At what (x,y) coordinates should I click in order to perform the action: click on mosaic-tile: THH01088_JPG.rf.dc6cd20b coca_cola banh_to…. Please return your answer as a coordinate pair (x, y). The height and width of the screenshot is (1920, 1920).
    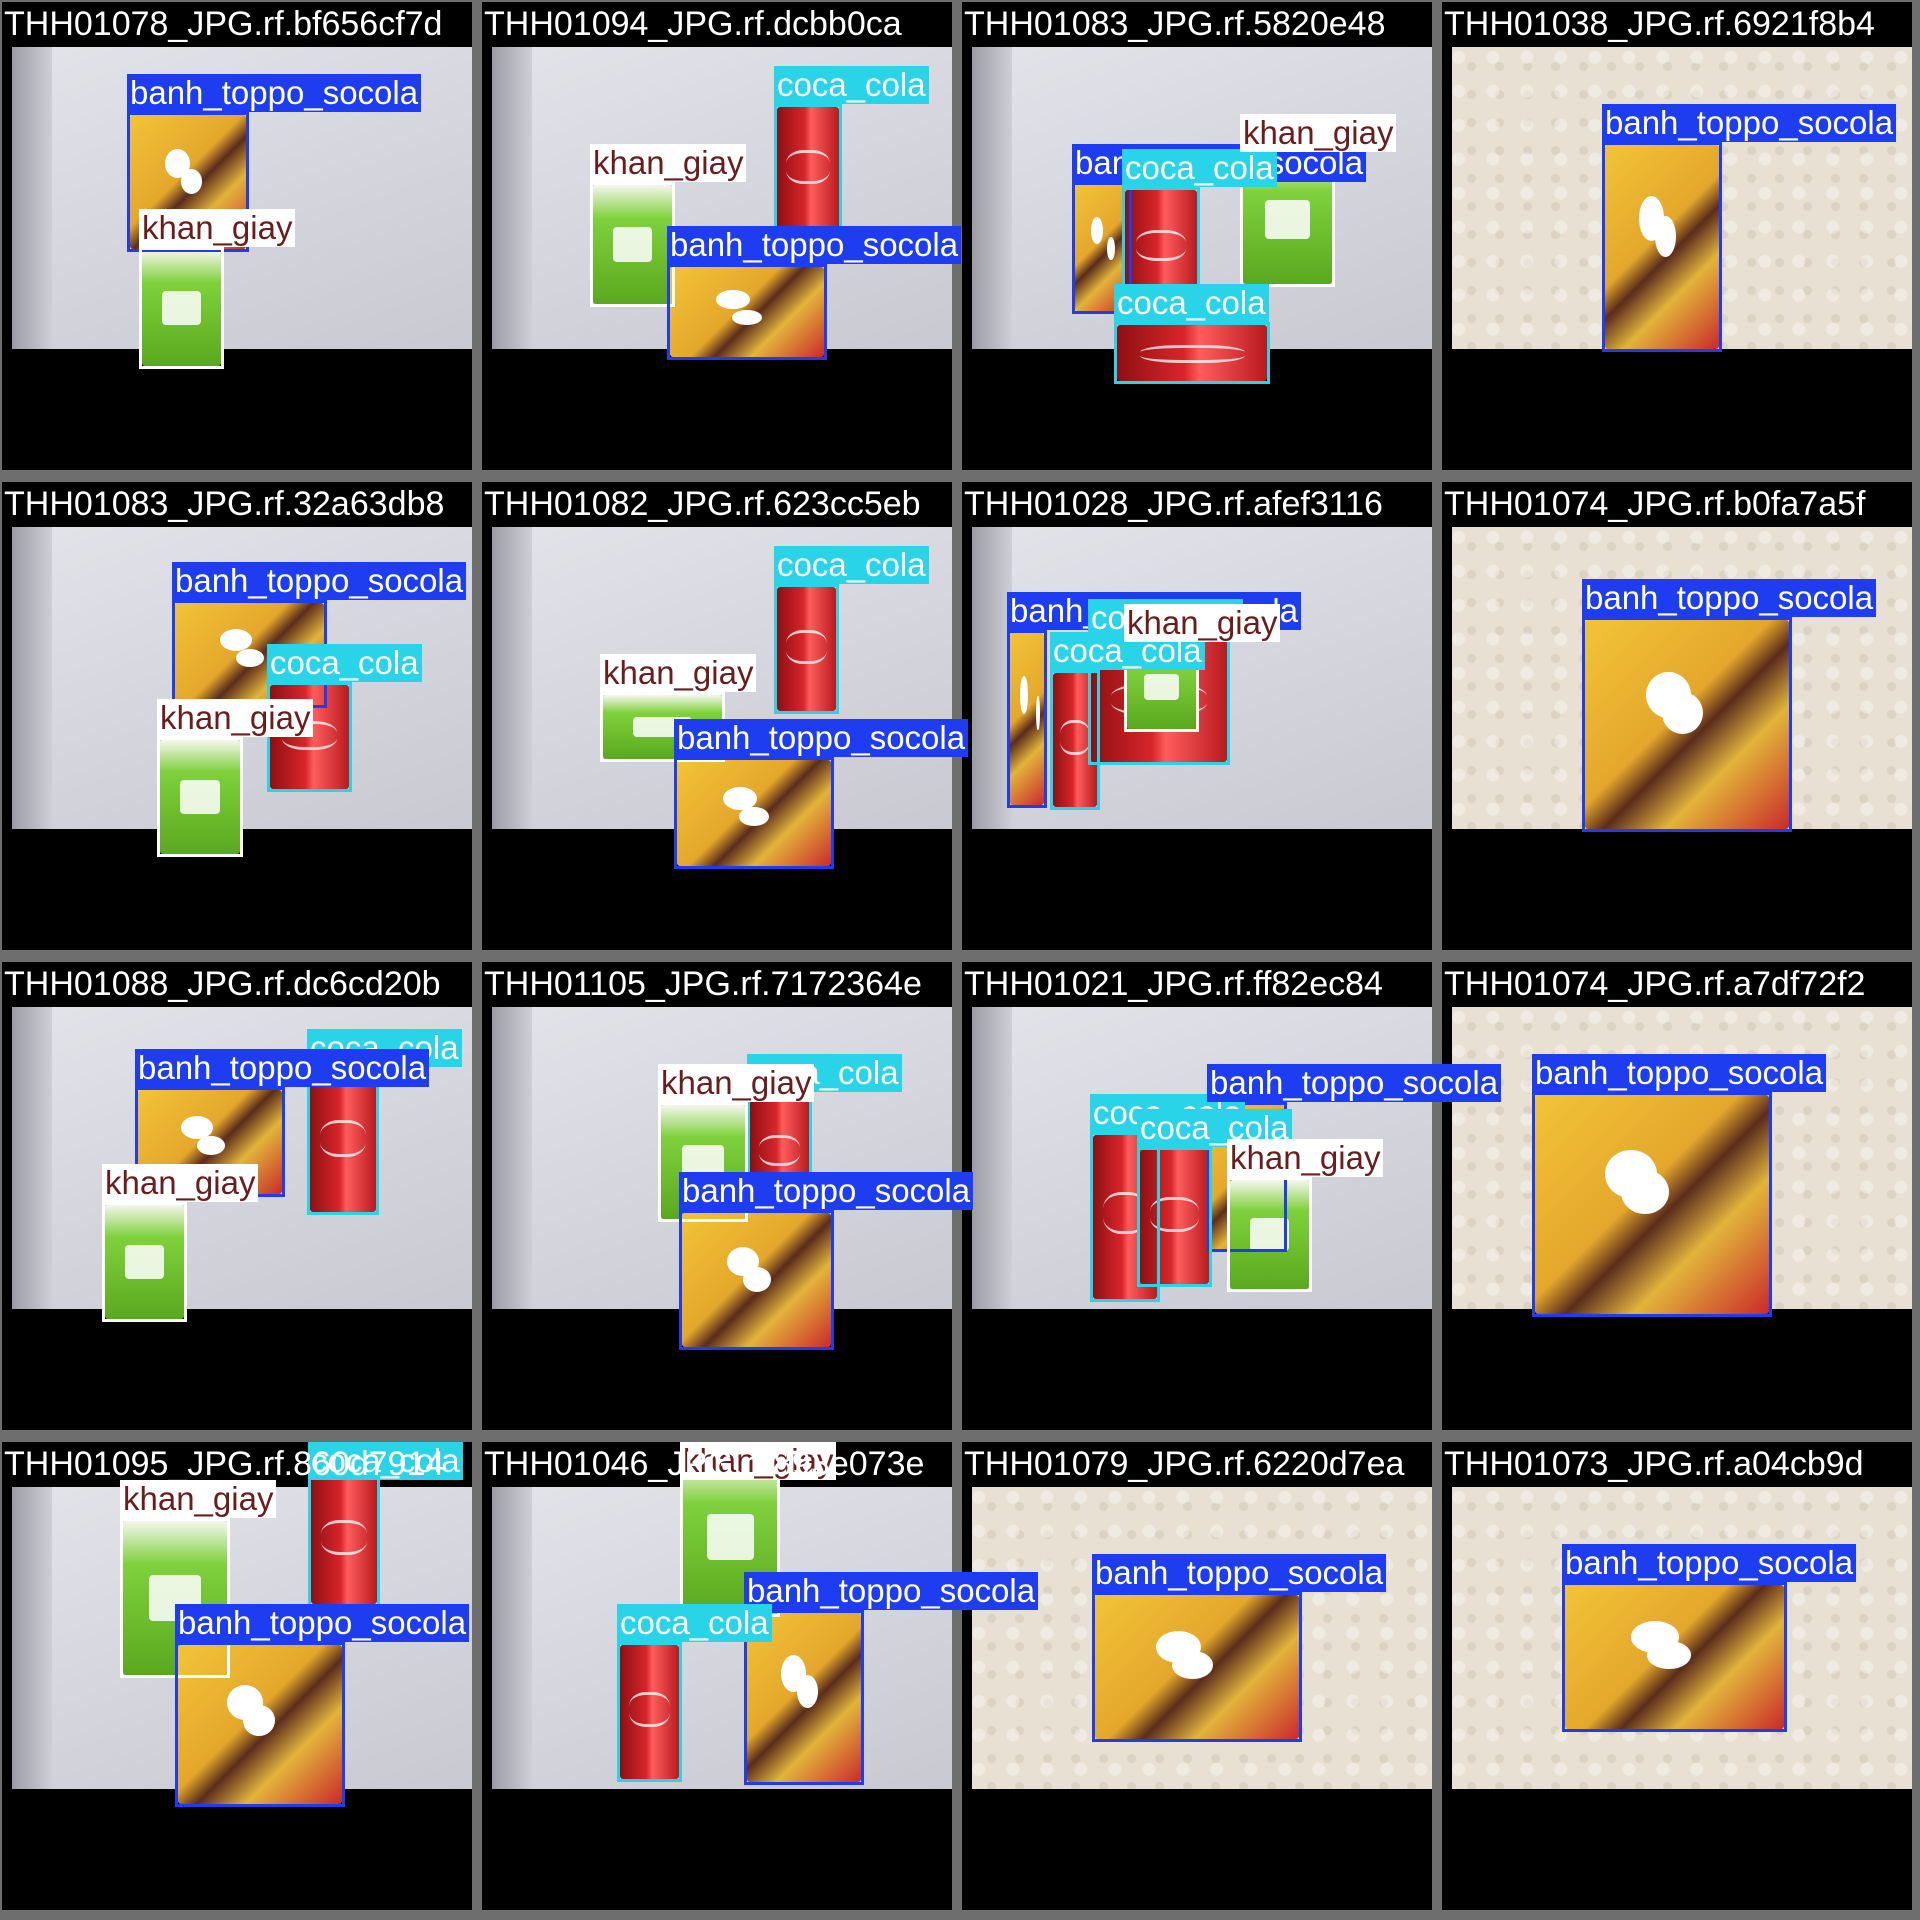
    Looking at the image, I should click on (237, 1196).